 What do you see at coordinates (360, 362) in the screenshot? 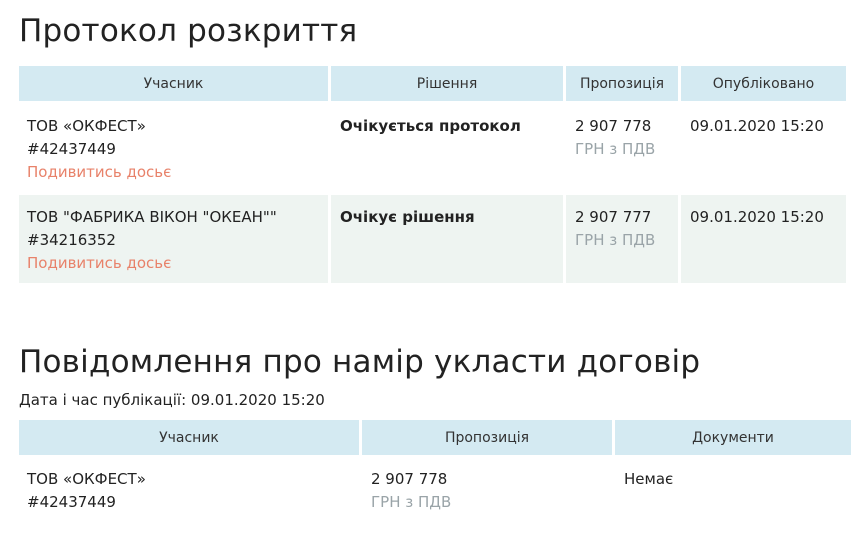
I see `intent-notice-title: Повідомлення про намір укласти договір` at bounding box center [360, 362].